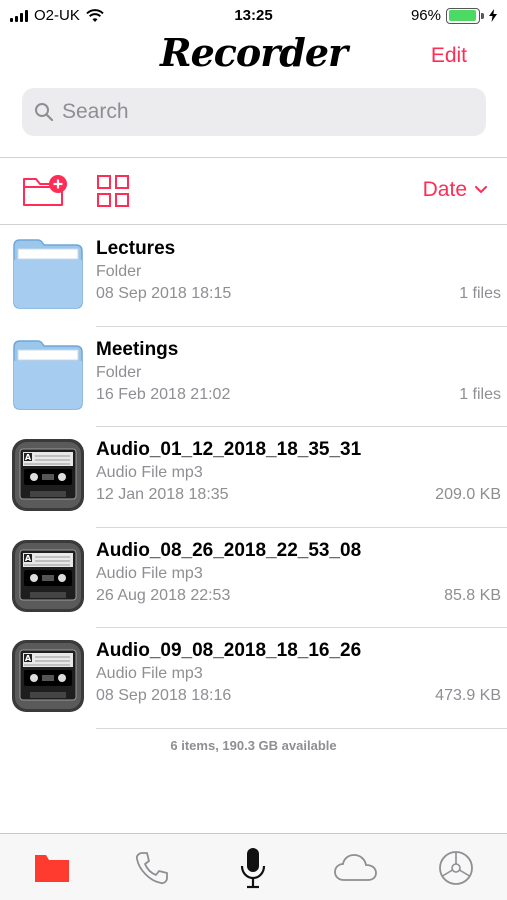 The image size is (507, 900). What do you see at coordinates (163, 394) in the screenshot?
I see `file-date: 16 Feb 2018 21:02` at bounding box center [163, 394].